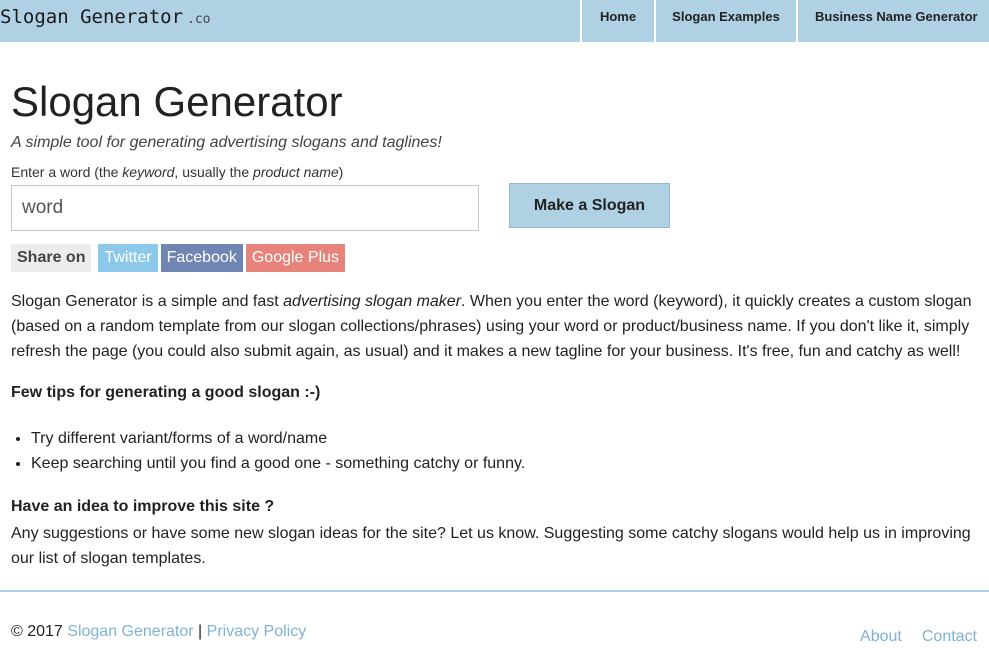  What do you see at coordinates (881, 636) in the screenshot?
I see `footer-about-link: About` at bounding box center [881, 636].